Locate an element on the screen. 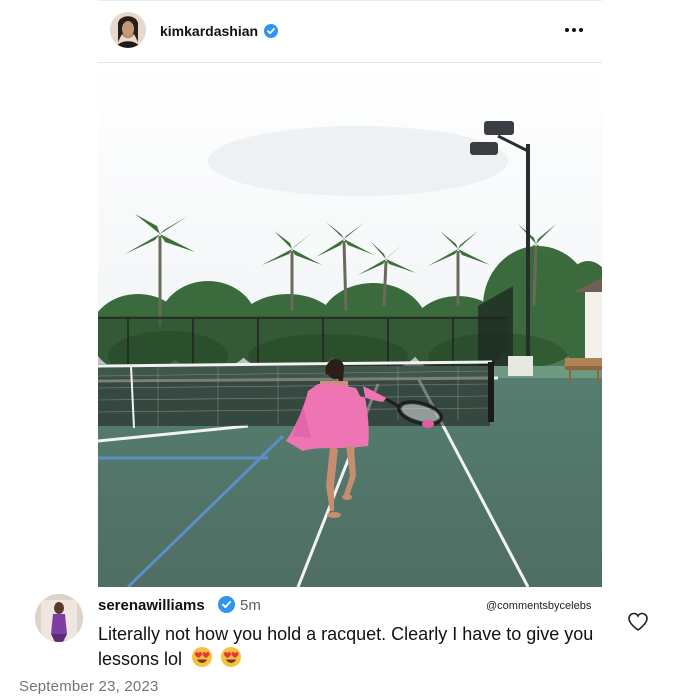  emoji-group is located at coordinates (217, 660).